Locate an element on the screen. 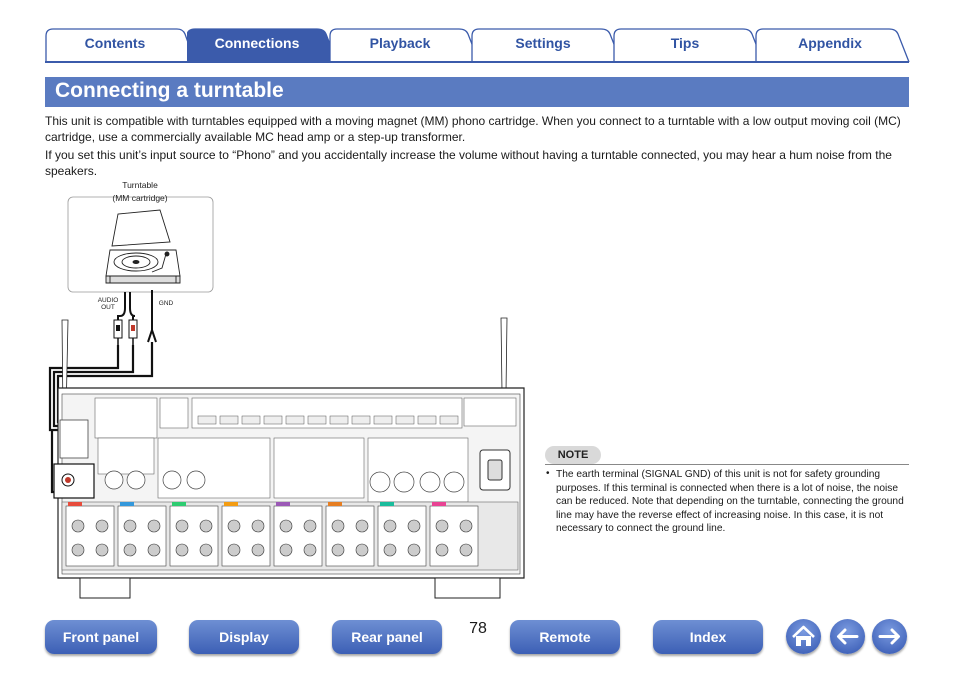  antenna-right is located at coordinates (504, 355).